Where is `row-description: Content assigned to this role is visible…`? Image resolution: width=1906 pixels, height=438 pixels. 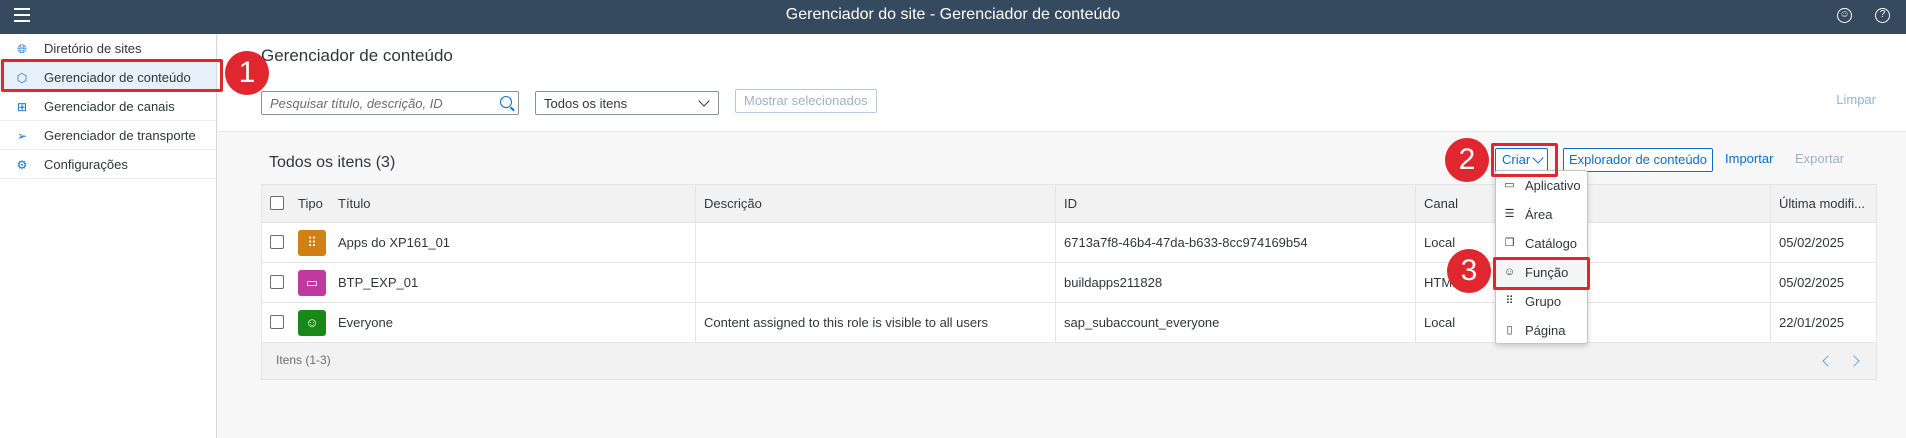 row-description: Content assigned to this role is visible… is located at coordinates (875, 322).